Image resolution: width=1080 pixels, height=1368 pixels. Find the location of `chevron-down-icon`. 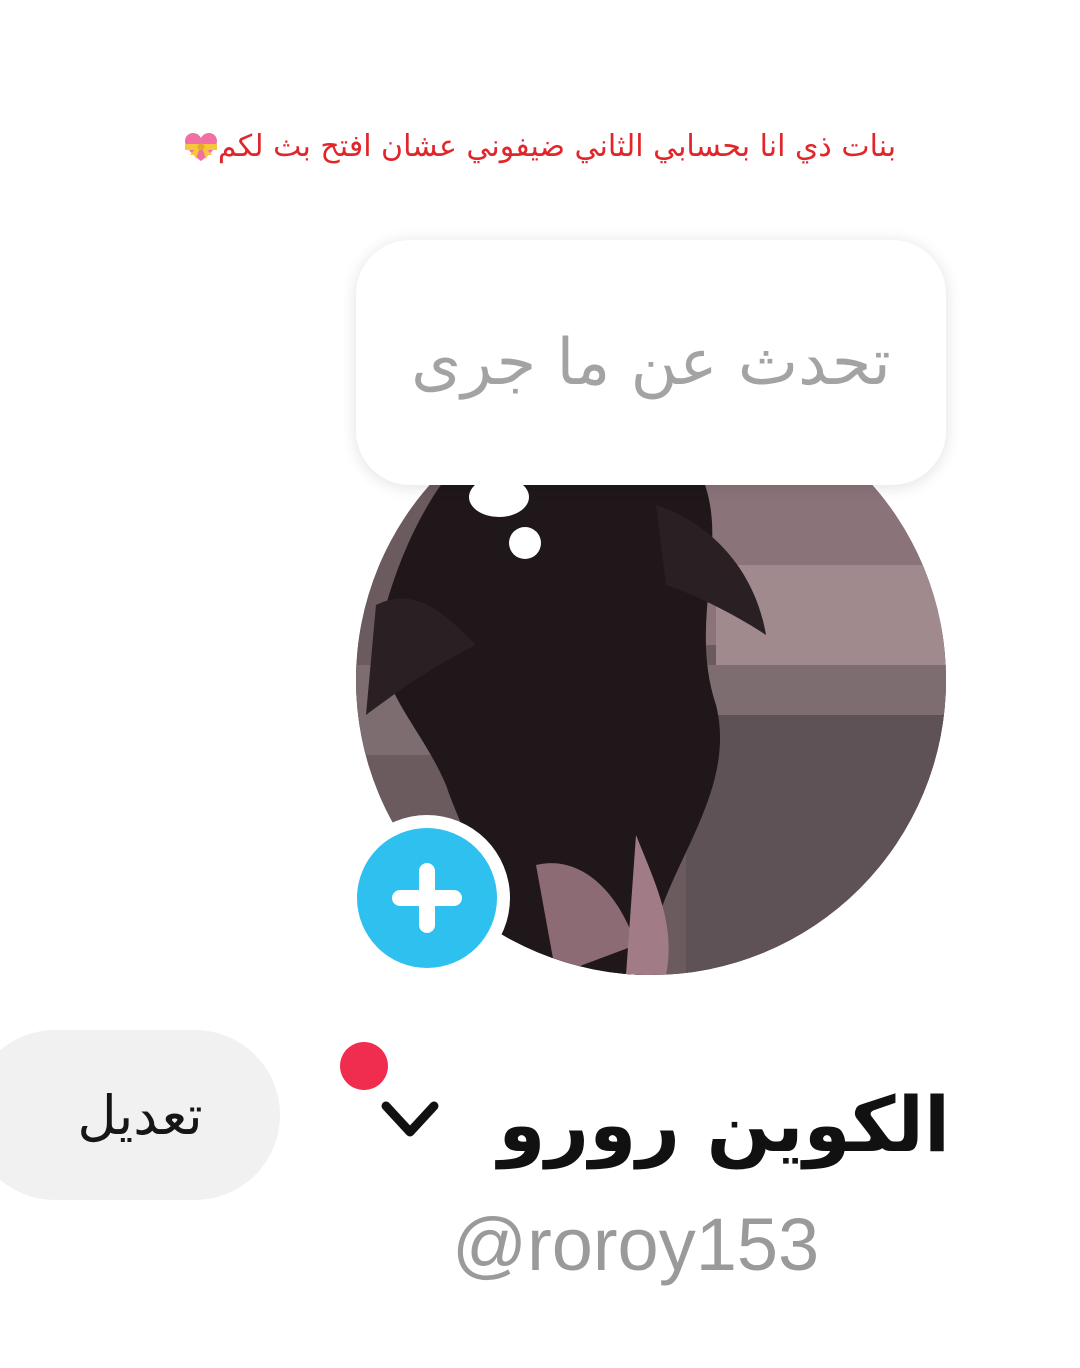

chevron-down-icon is located at coordinates (410, 1120).